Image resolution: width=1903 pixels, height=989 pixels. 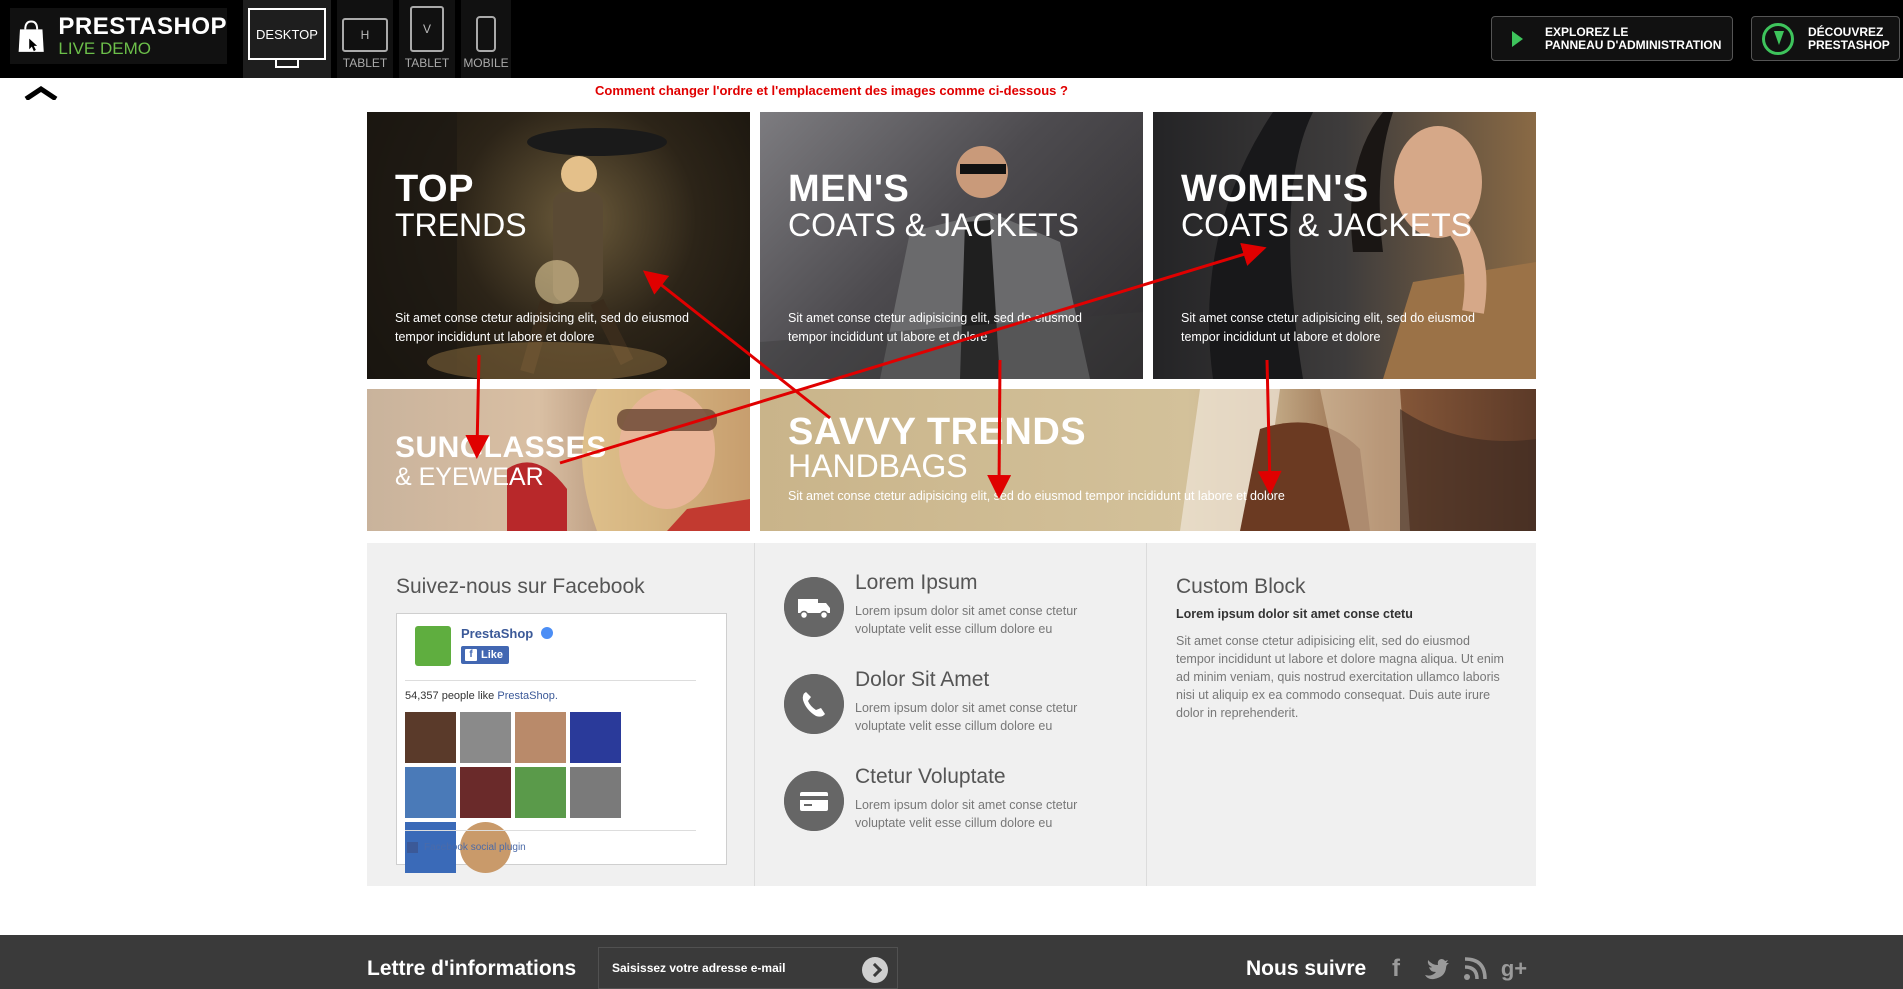 What do you see at coordinates (878, 466) in the screenshot?
I see `banner-subtitle: HANDBAGS` at bounding box center [878, 466].